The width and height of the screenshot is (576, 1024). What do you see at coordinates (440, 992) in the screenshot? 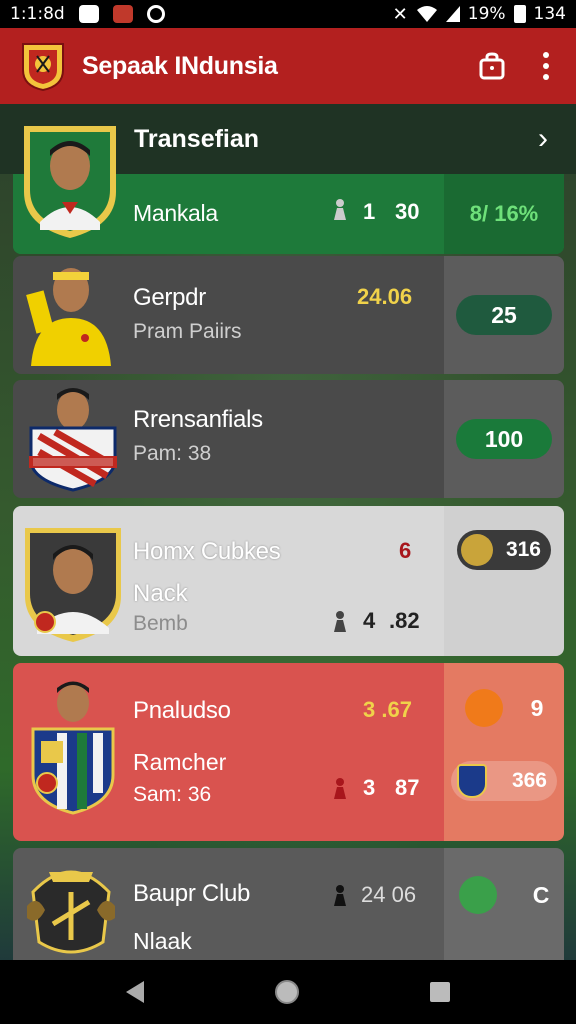
I see `recent-apps-icon` at bounding box center [440, 992].